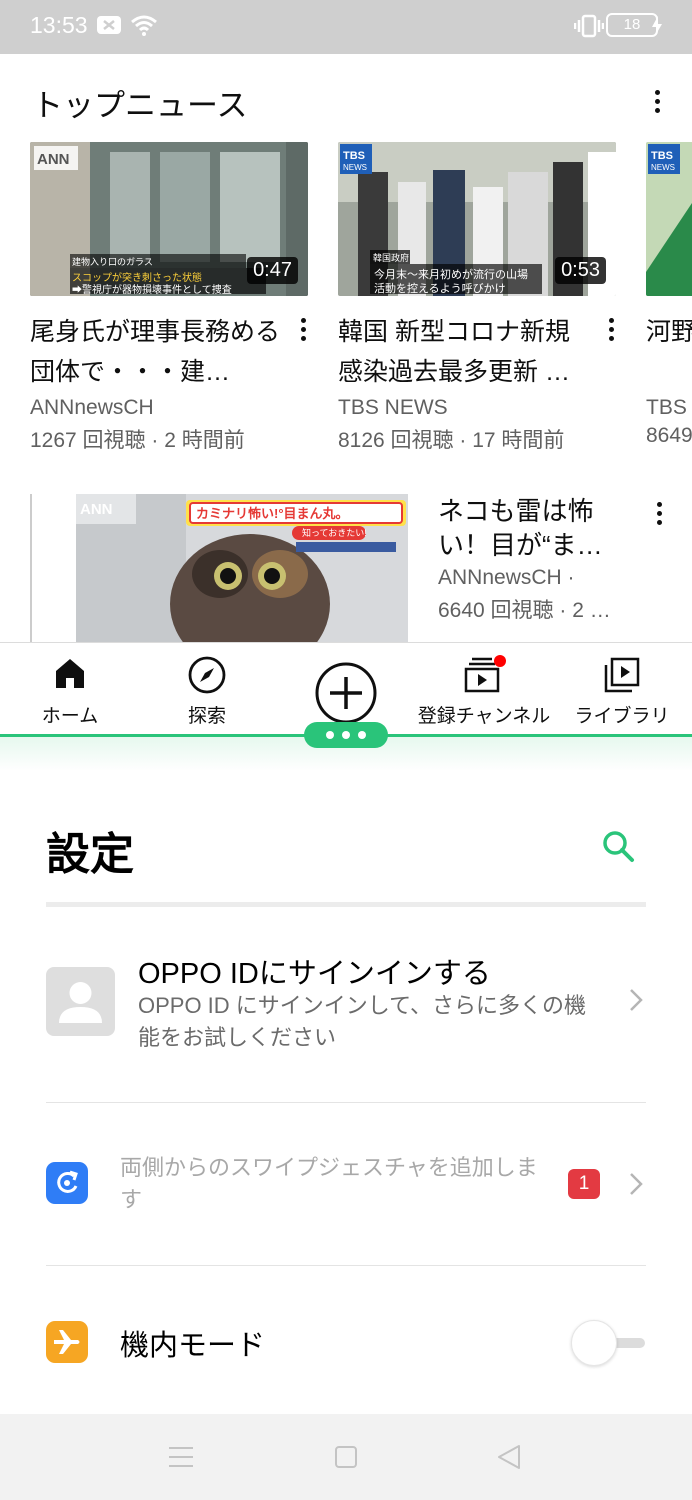 The image size is (692, 1500). I want to click on youtube-bottom-nav: ホーム 探索 登録チャンネル ライブラリ, so click(346, 688).